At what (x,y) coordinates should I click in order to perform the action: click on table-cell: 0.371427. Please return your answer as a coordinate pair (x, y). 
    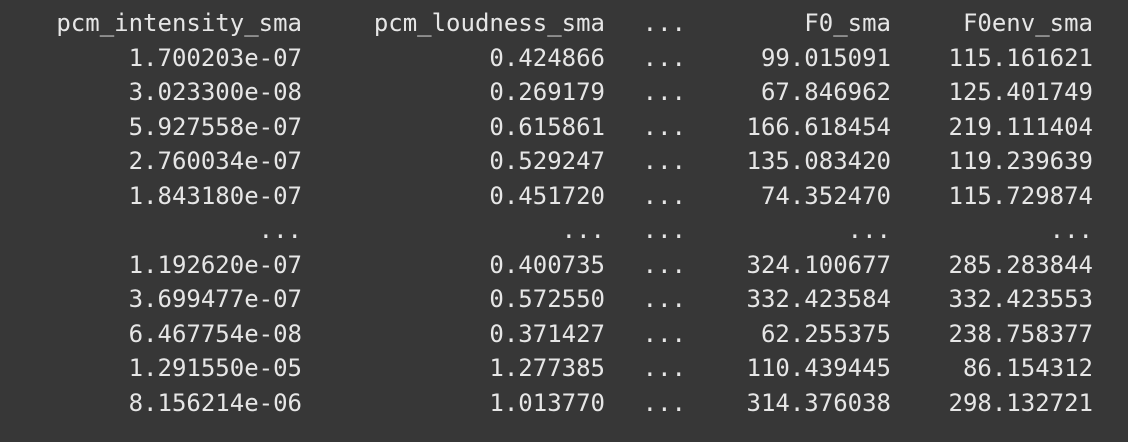
    Looking at the image, I should click on (547, 333).